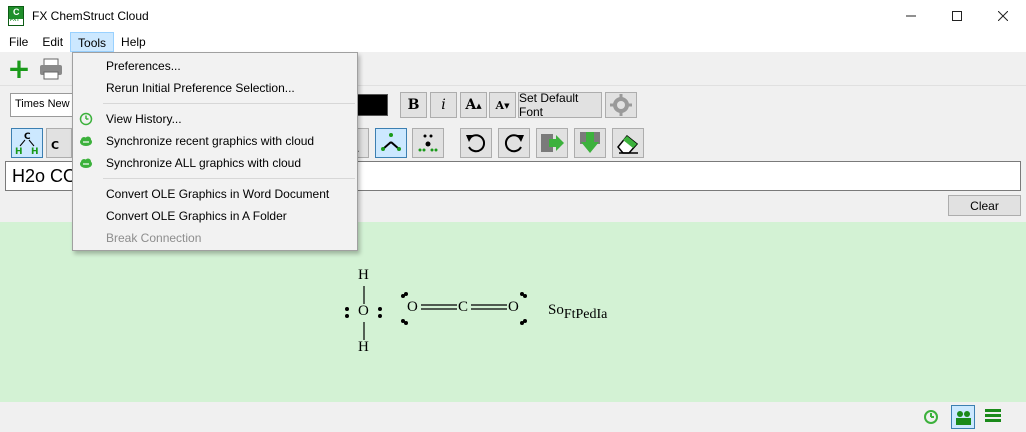 The height and width of the screenshot is (432, 1026). I want to click on svg-text: C, so click(55, 145).